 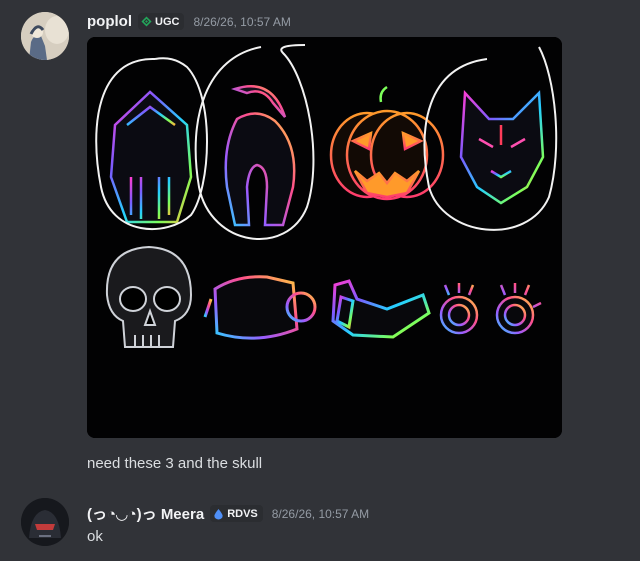 I want to click on rdvs-droplet-icon, so click(x=218, y=513).